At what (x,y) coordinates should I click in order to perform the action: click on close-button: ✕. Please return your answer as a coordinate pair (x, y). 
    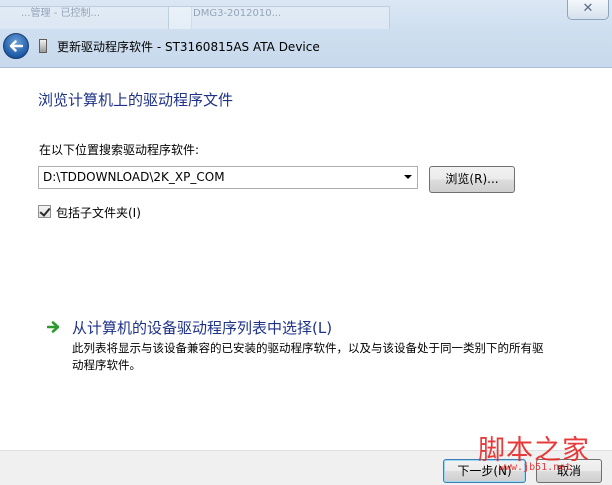
    Looking at the image, I should click on (588, 10).